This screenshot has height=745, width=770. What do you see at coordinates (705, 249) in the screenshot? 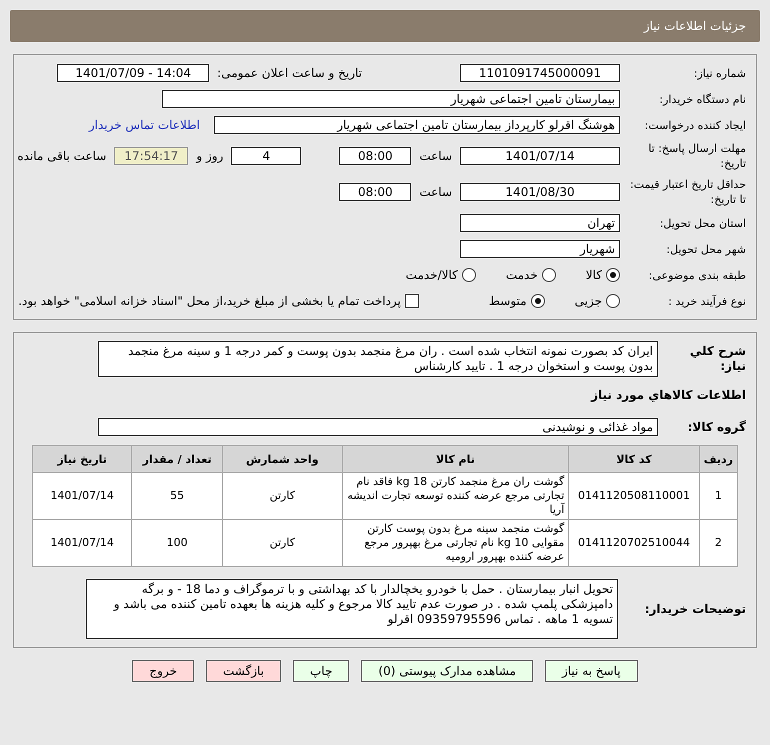
I see `field-label: شهر محل تحویل:` at bounding box center [705, 249].